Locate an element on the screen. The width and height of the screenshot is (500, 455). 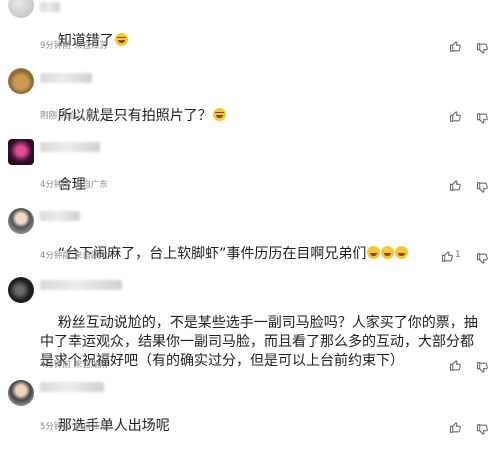
comment-meta: 9分钟前 来自江苏 is located at coordinates (75, 46).